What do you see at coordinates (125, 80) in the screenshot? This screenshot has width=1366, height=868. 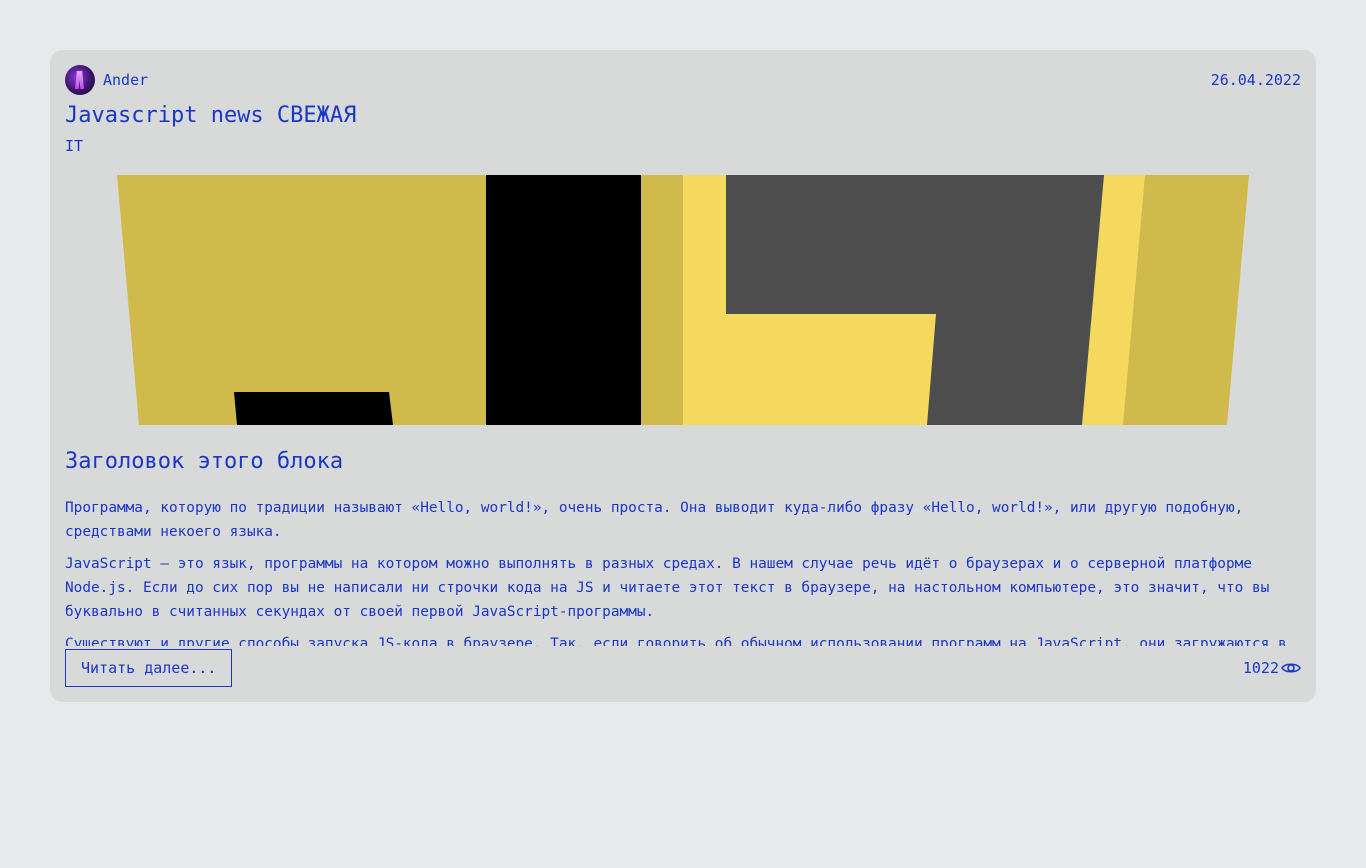 I see `author-name: Ander` at bounding box center [125, 80].